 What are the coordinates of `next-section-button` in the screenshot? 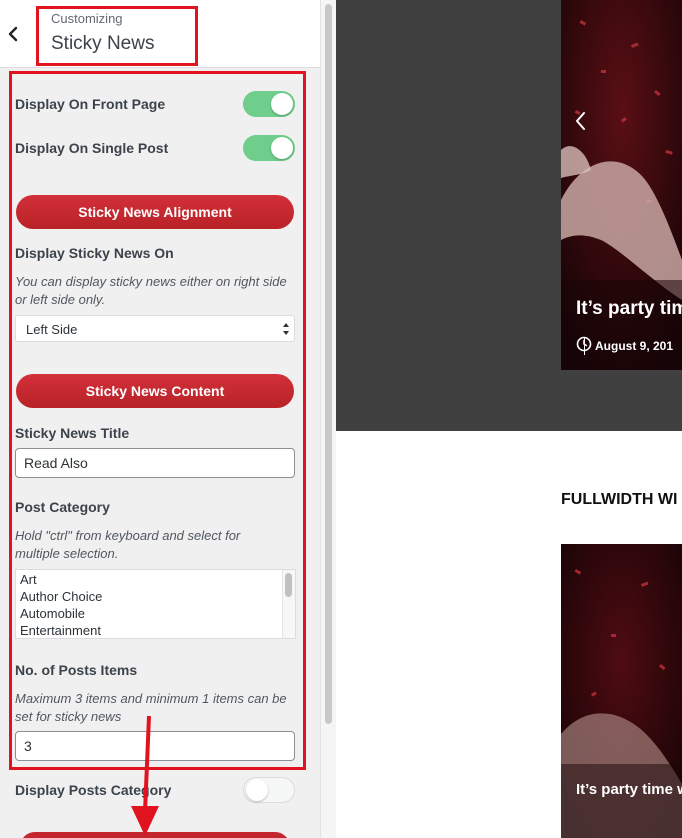 It's located at (155, 835).